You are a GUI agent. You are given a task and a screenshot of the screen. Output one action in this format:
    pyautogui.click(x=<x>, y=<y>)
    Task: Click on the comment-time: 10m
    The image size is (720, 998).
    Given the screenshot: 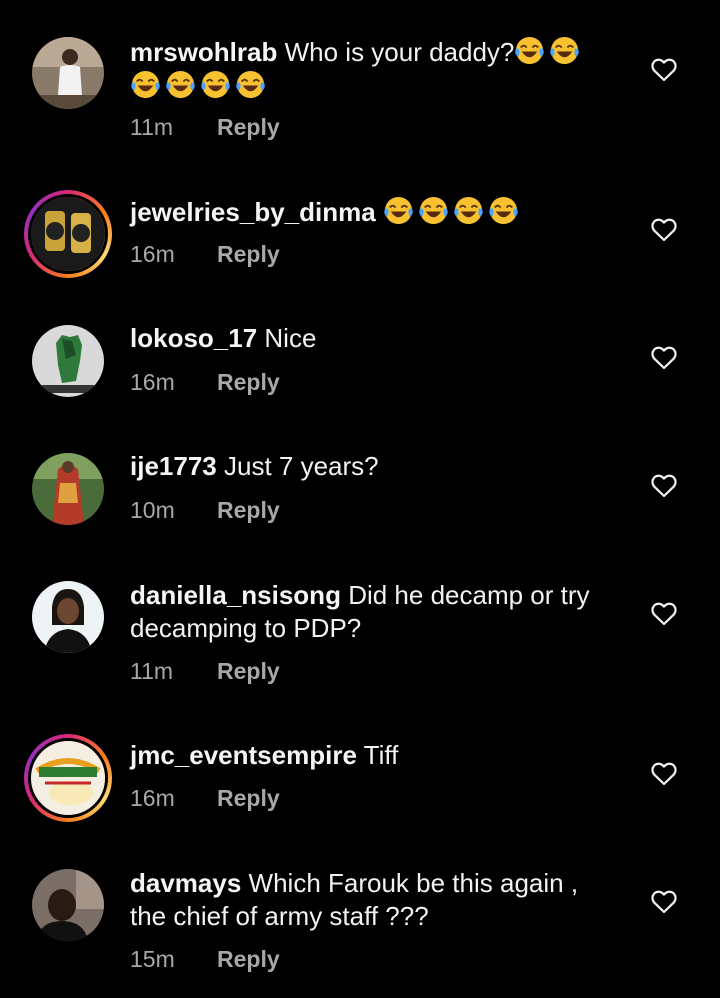 What is the action you would take?
    pyautogui.click(x=152, y=510)
    